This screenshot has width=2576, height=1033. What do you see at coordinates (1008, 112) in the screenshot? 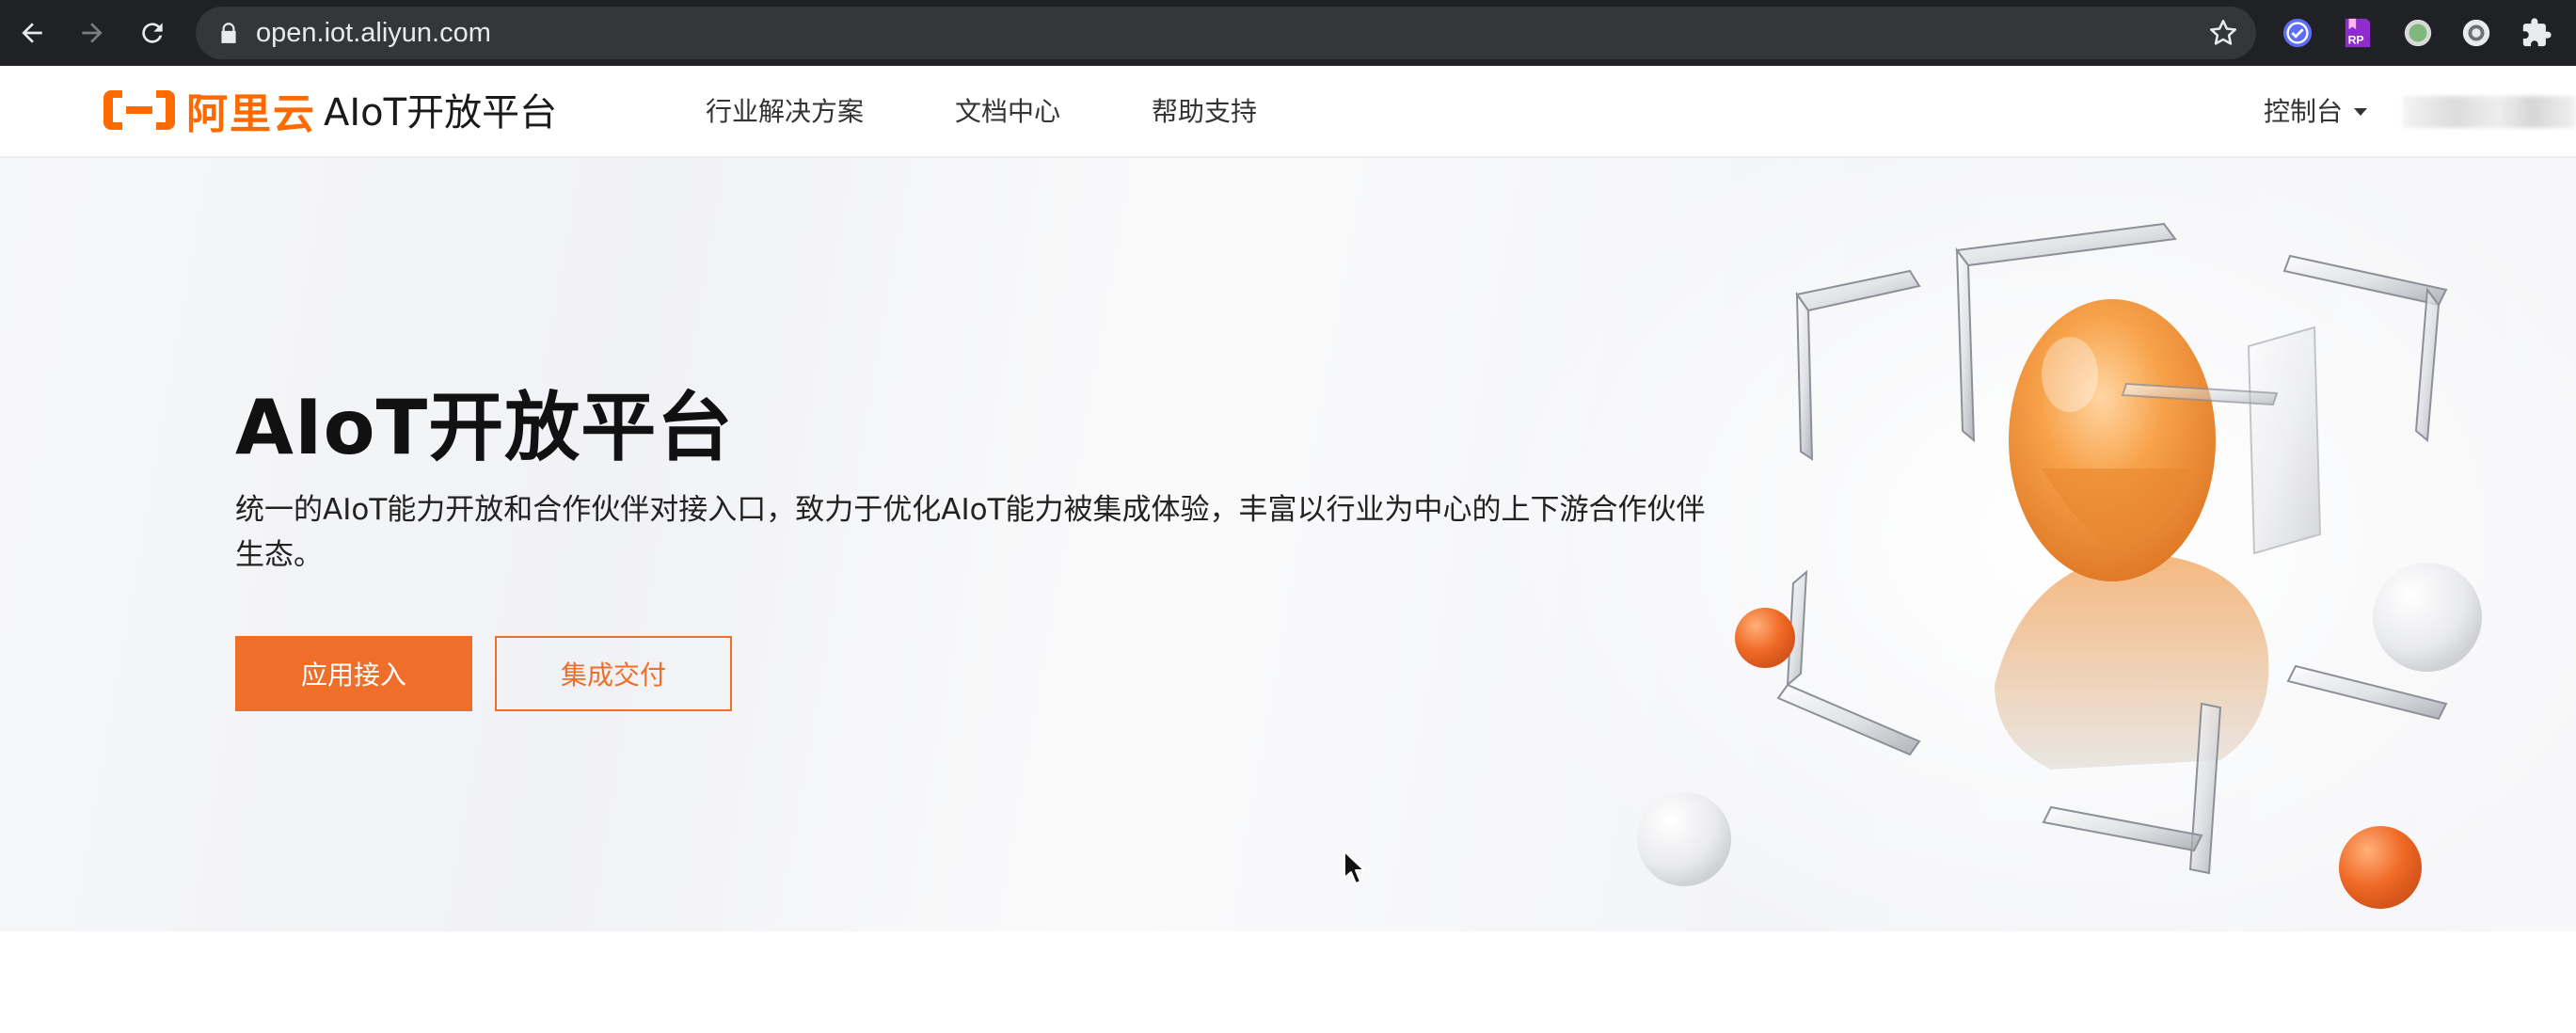
I see `nav-item-docs: 文档中心` at bounding box center [1008, 112].